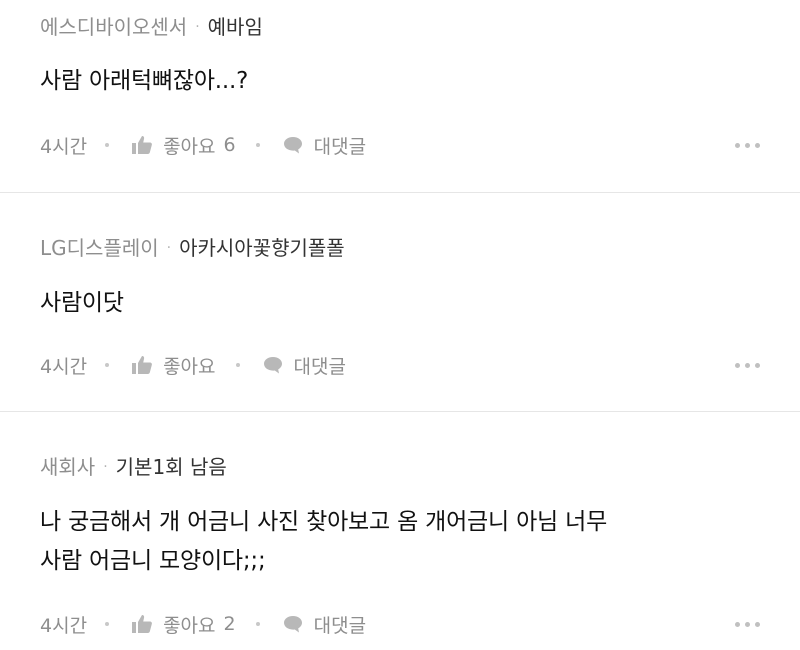 The height and width of the screenshot is (650, 800). What do you see at coordinates (171, 467) in the screenshot?
I see `author-nickname: 기본1회 남음` at bounding box center [171, 467].